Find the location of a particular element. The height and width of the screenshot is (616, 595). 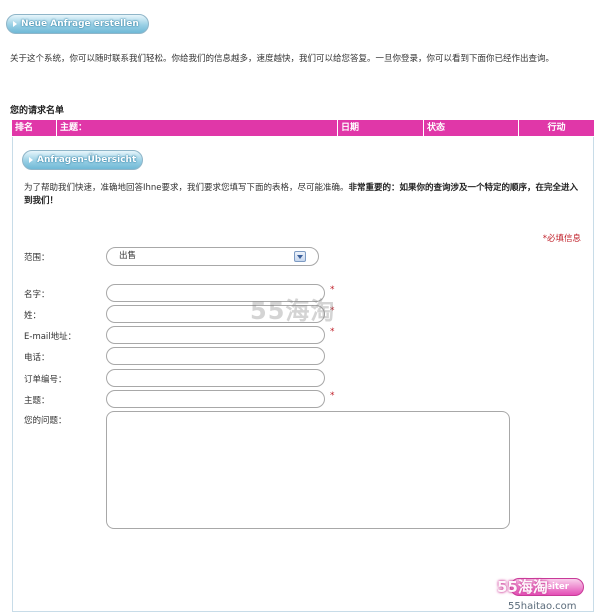

range-label: 范围： is located at coordinates (37, 258).